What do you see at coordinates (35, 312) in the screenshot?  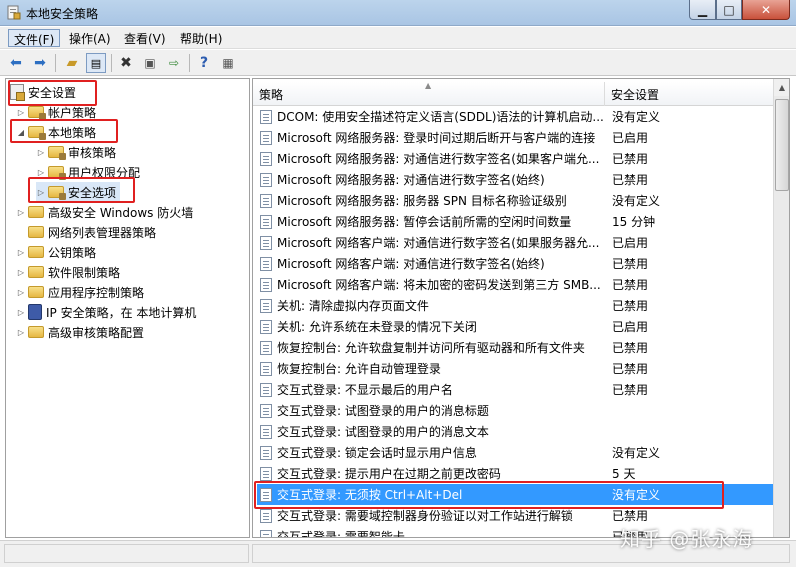 I see `ip-security-icon` at bounding box center [35, 312].